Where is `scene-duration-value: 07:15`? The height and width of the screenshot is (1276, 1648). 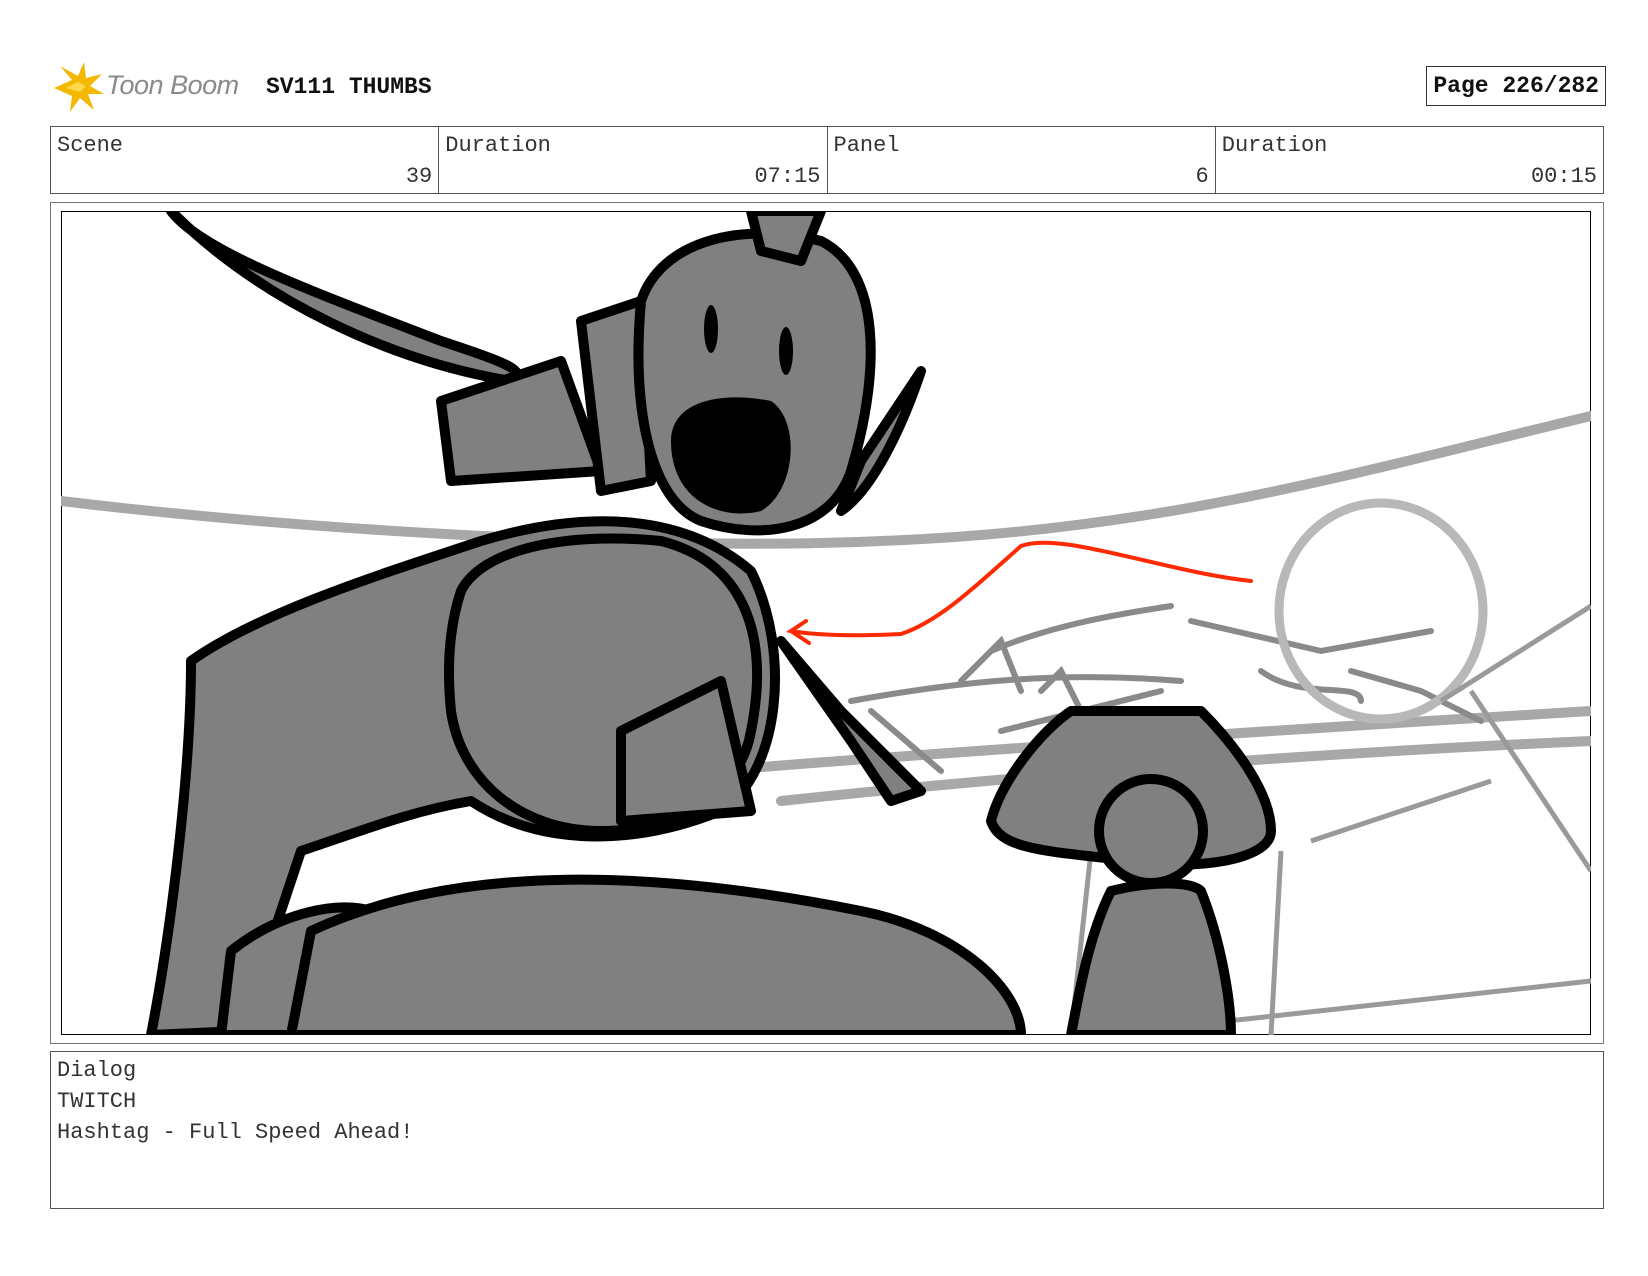 scene-duration-value: 07:15 is located at coordinates (787, 176).